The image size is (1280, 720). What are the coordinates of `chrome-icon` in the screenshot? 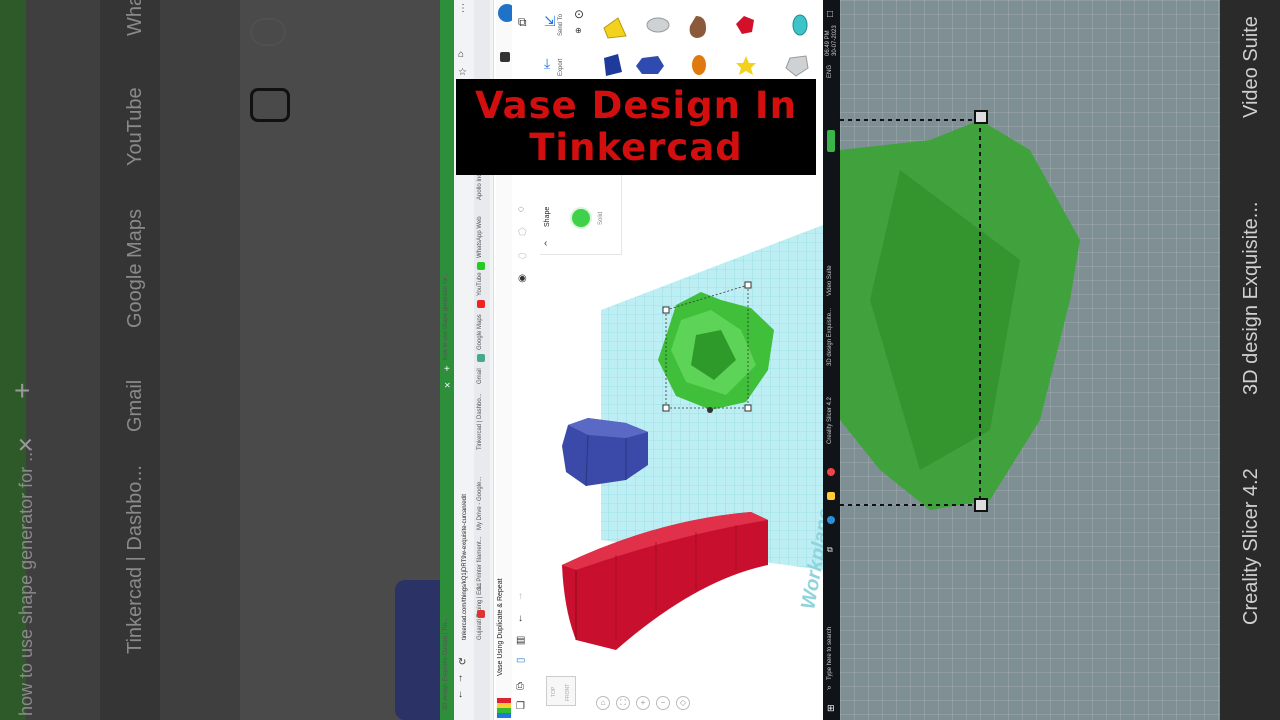 It's located at (831, 472).